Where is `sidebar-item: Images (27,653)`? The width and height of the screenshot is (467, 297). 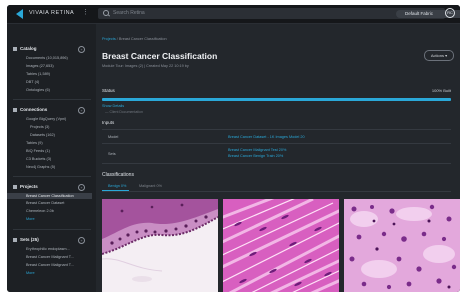
sidebar-item: Images (27,653) is located at coordinates (40, 66).